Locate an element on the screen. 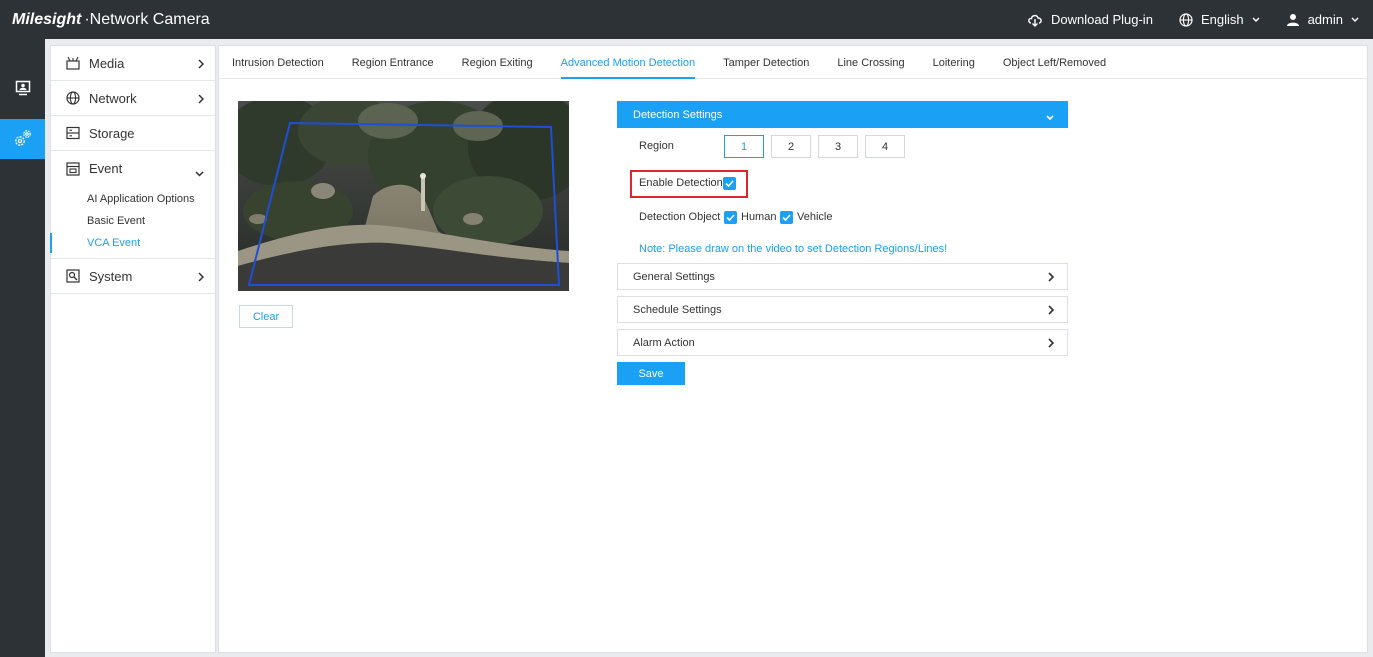  download-plugin-label: Download Plug-in is located at coordinates (1102, 19).